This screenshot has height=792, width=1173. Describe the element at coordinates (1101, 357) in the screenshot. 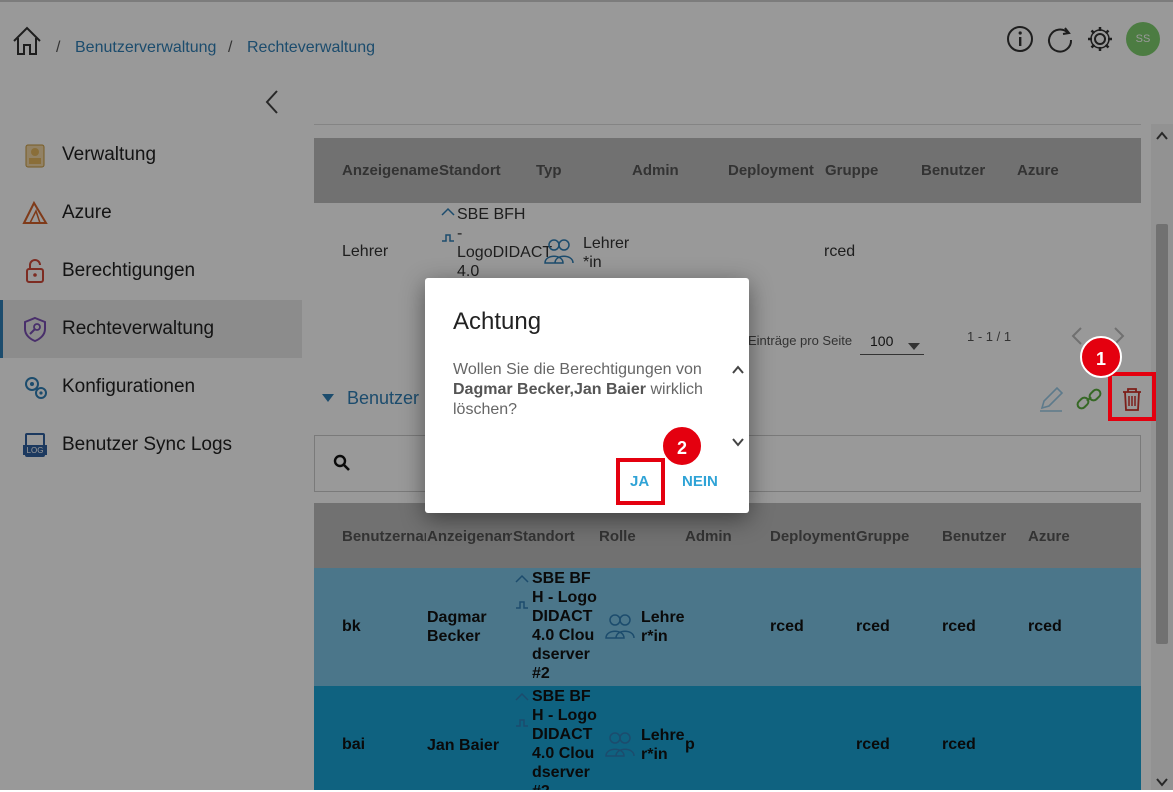

I see `step-marker-1: 1` at that location.